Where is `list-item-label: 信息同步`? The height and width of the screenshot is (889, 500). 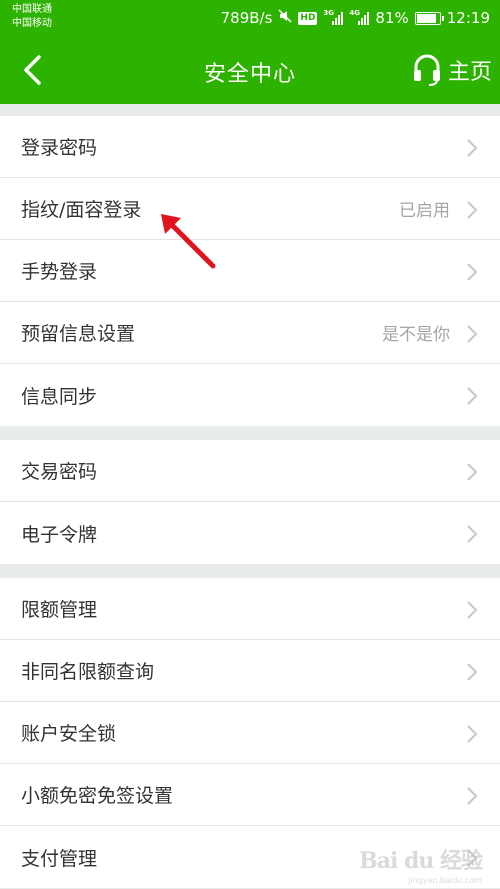
list-item-label: 信息同步 is located at coordinates (59, 396).